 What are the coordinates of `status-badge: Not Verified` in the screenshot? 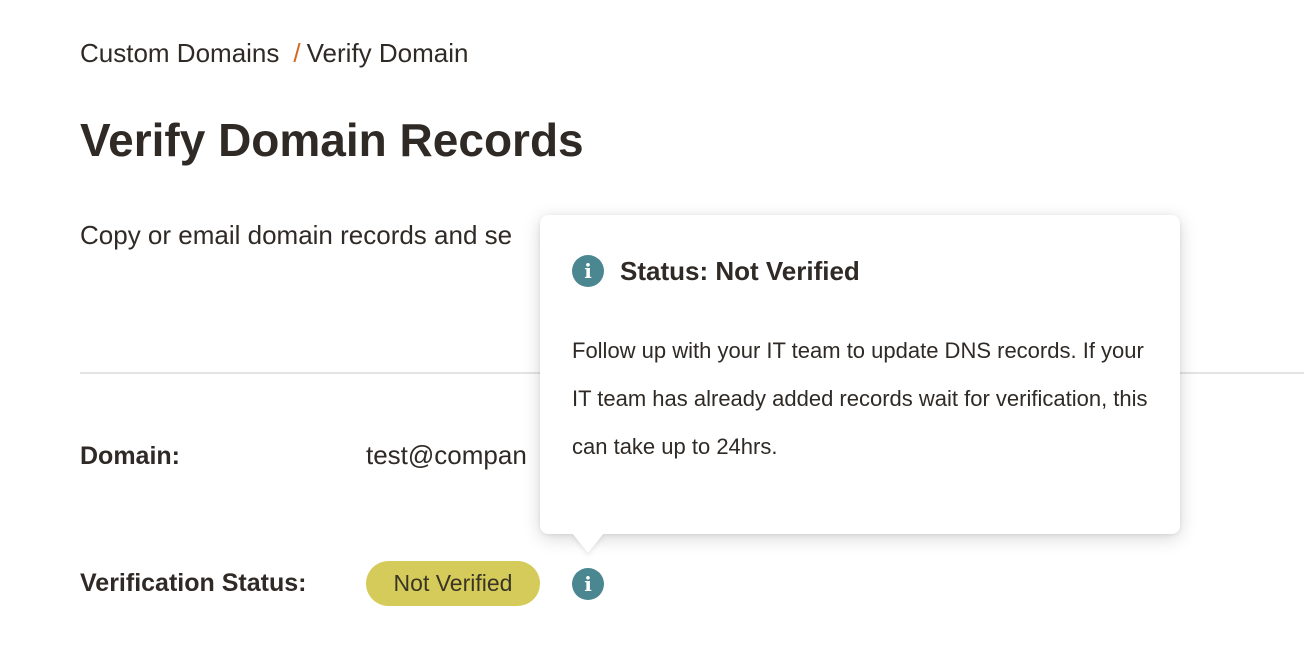 It's located at (453, 583).